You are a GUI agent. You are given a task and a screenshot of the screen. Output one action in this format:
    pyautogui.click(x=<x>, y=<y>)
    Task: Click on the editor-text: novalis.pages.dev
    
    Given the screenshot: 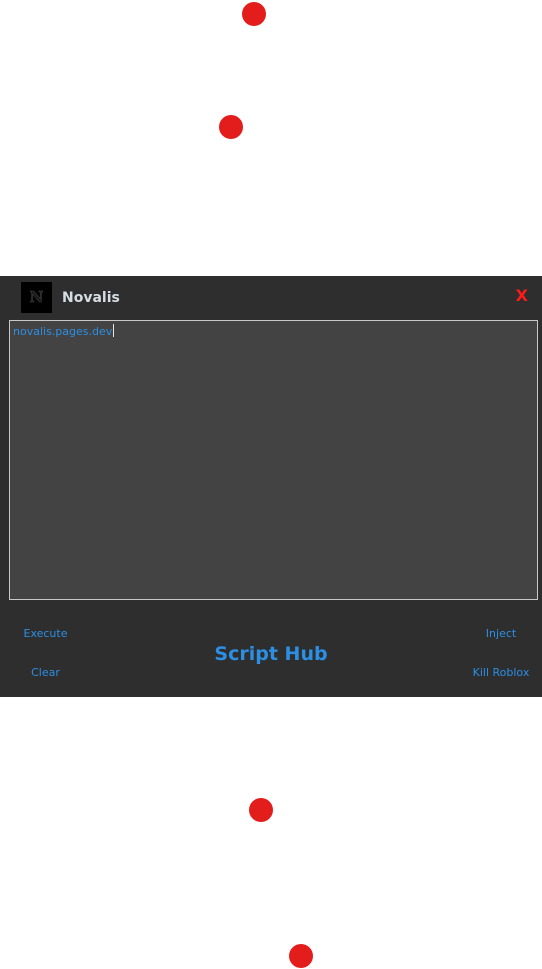 What is the action you would take?
    pyautogui.click(x=63, y=331)
    